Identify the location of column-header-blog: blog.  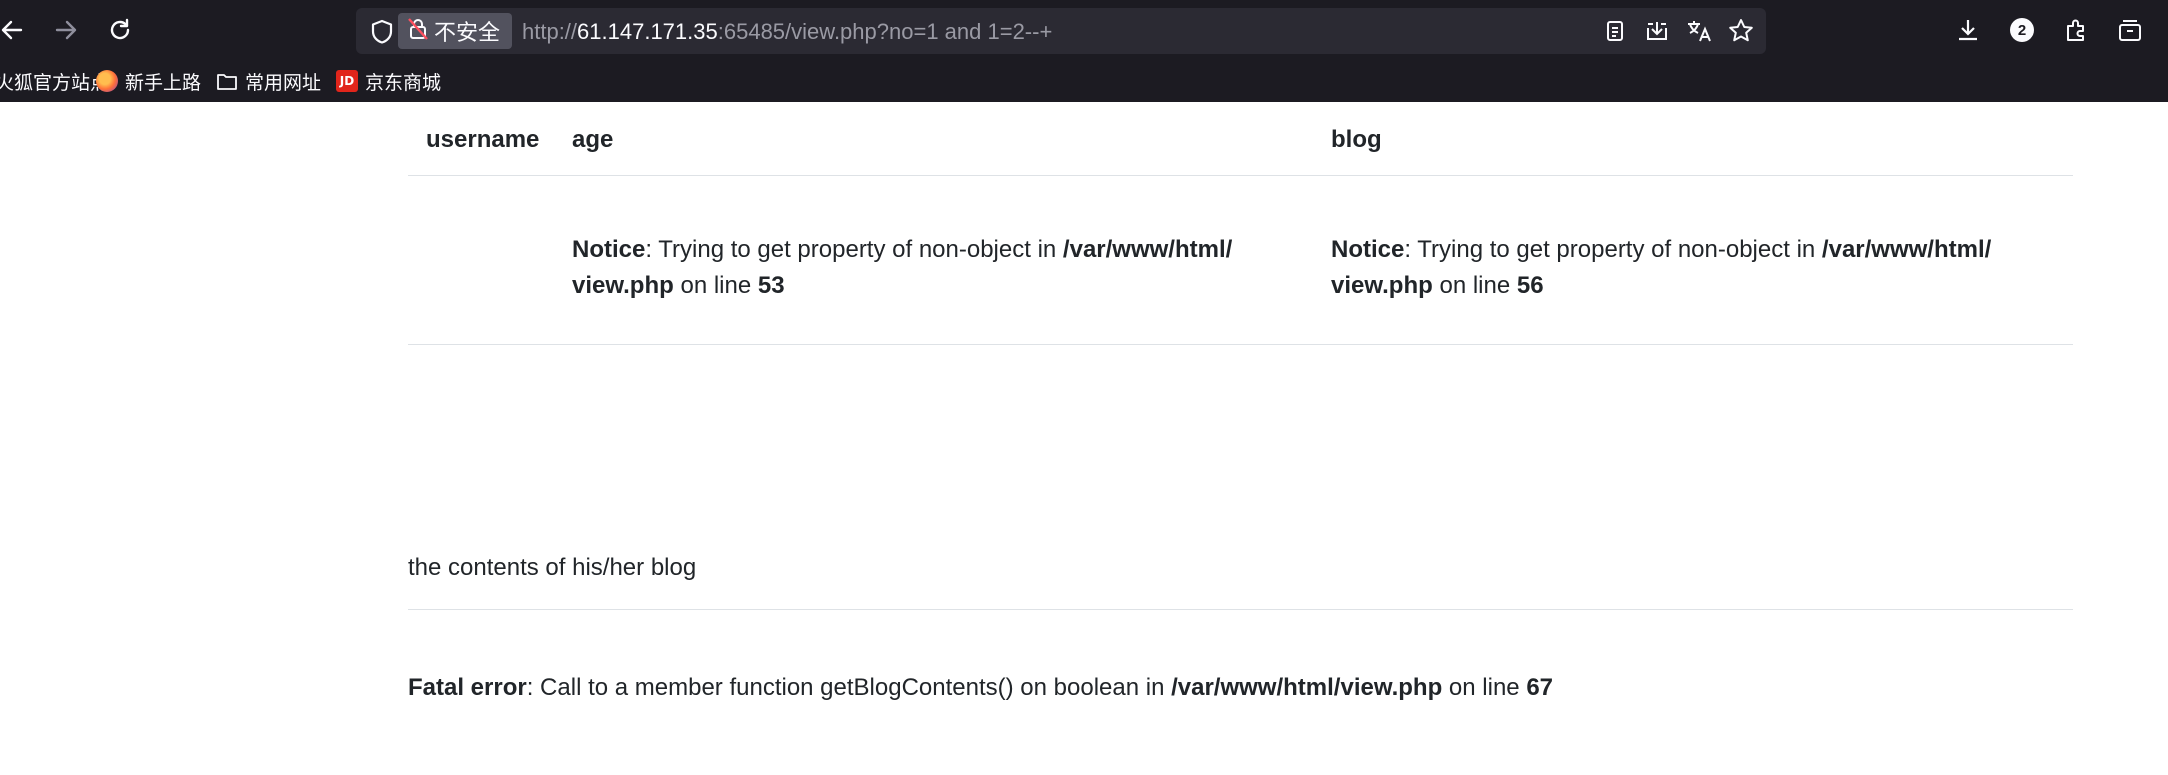
(1356, 139).